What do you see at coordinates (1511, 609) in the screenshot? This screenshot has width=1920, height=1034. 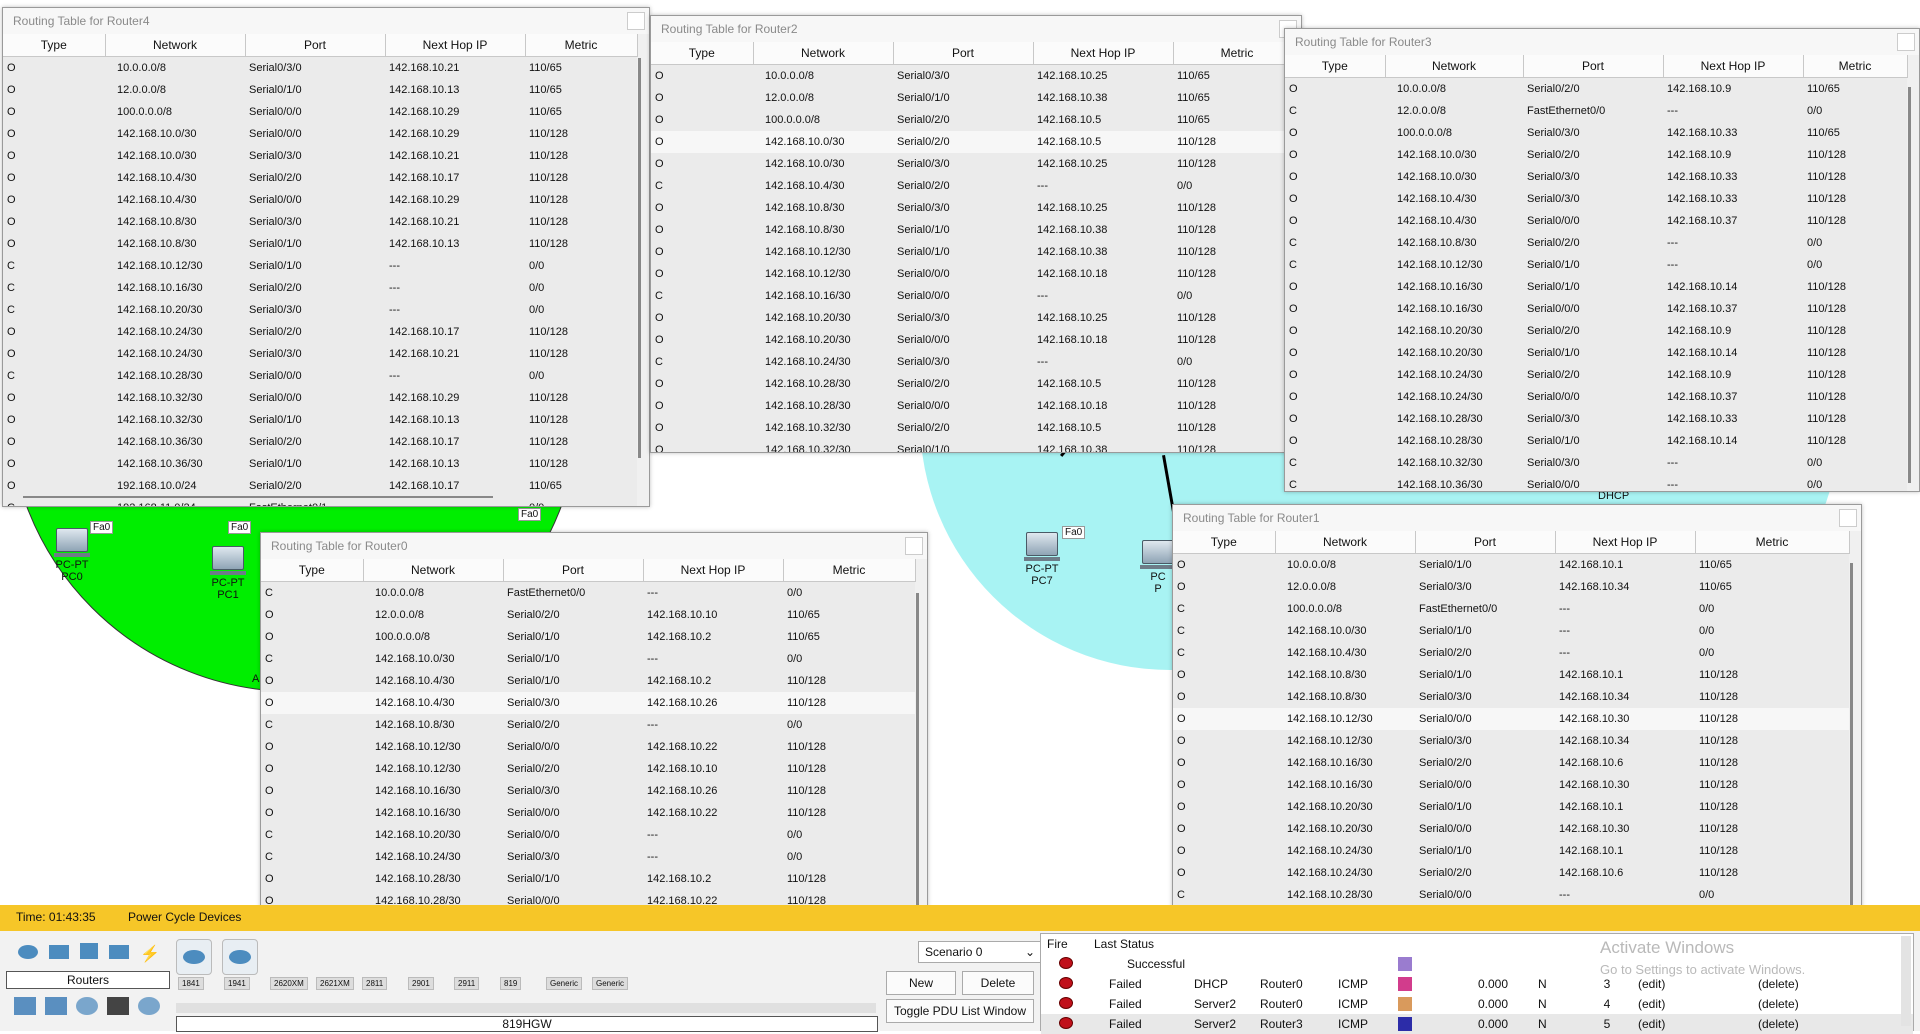 I see `table-row: C 100.0.0.0/8 FastEthernet0/0 --- 0/0` at bounding box center [1511, 609].